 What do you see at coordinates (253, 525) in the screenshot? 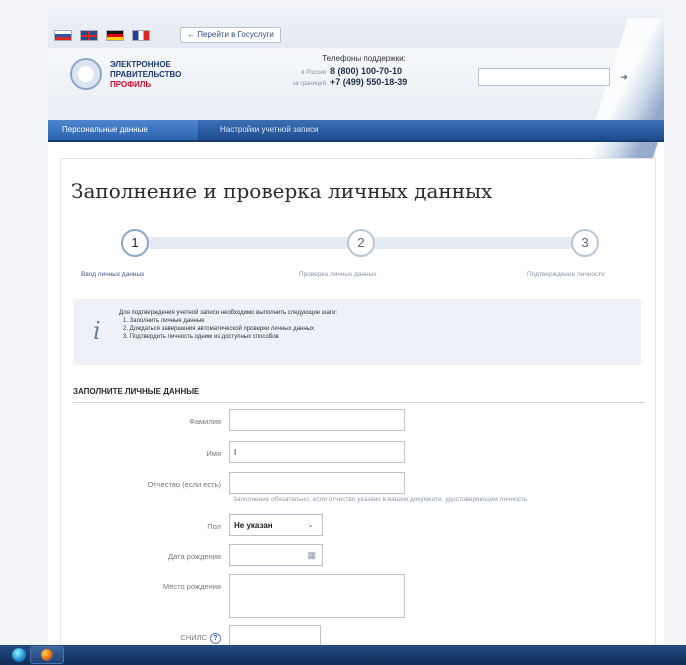
I see `gender-selected-value: Не указан` at bounding box center [253, 525].